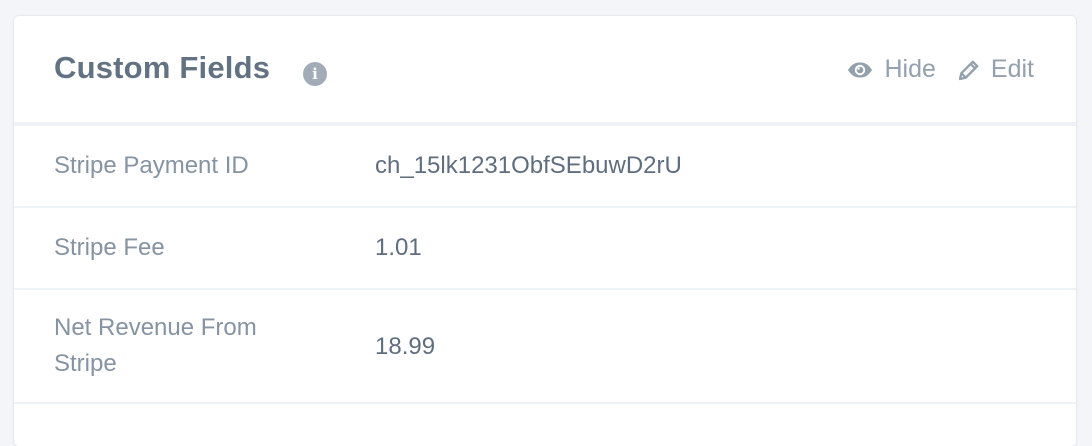 The height and width of the screenshot is (446, 1092). Describe the element at coordinates (1012, 69) in the screenshot. I see `edit-label: Edit` at that location.